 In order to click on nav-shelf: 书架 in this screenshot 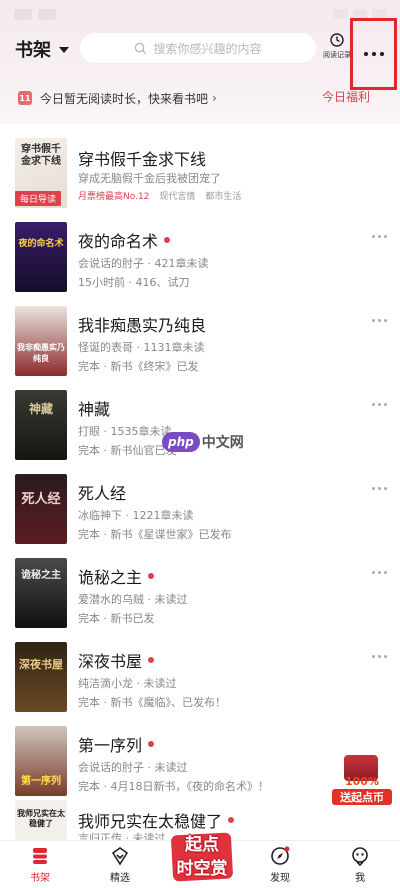, I will do `click(40, 864)`.